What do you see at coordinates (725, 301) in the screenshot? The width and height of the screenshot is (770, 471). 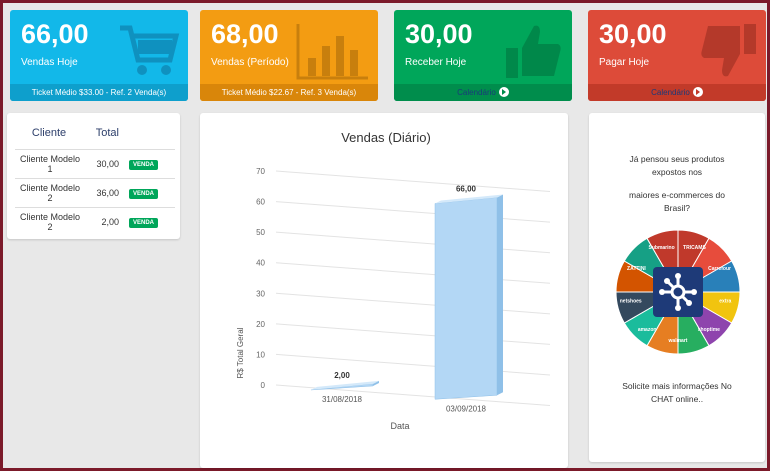 I see `wheel-brand-label: extra` at bounding box center [725, 301].